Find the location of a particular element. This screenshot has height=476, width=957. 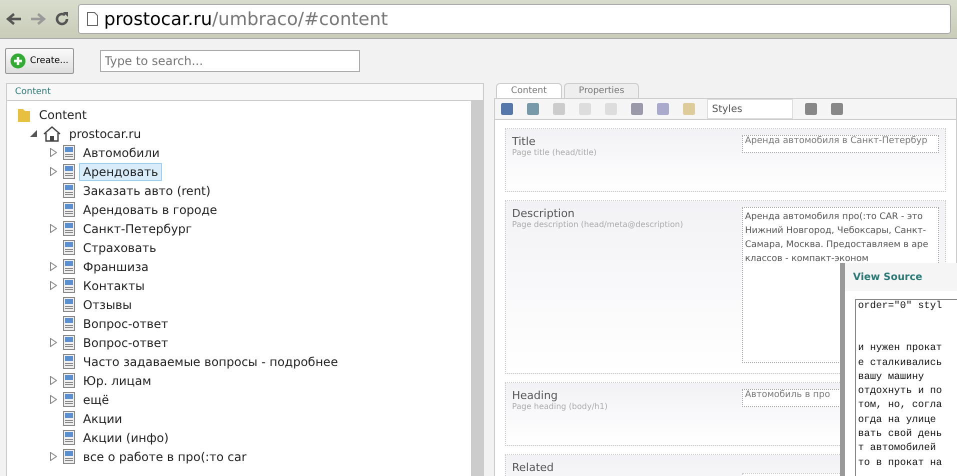

field-hint: Page title (head/title) is located at coordinates (555, 152).